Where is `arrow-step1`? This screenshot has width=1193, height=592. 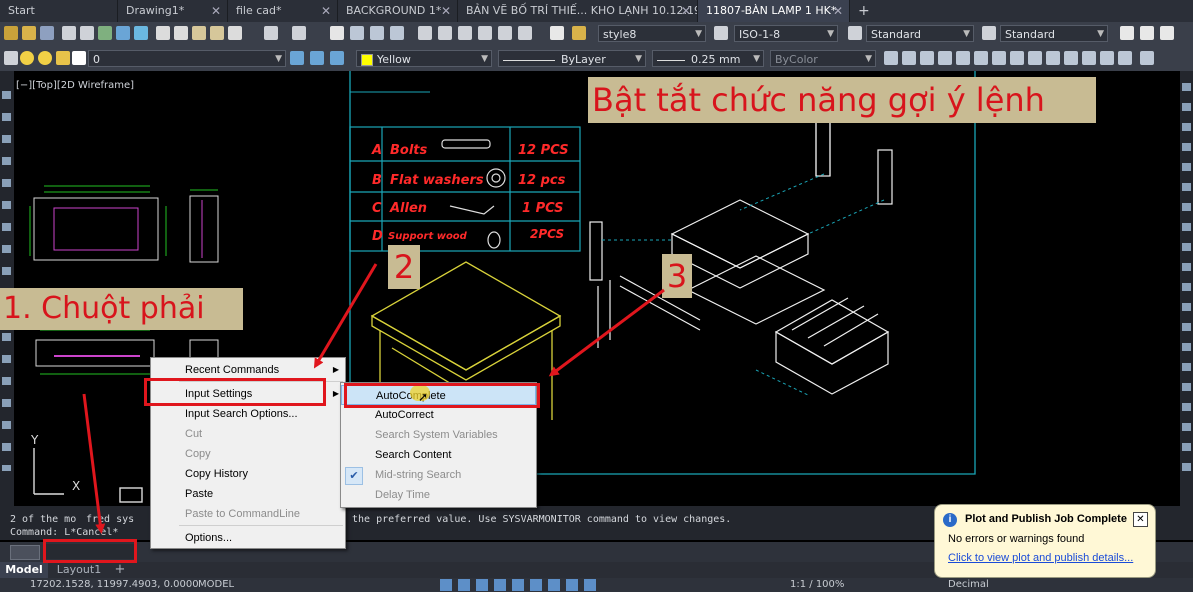
arrow-step1 is located at coordinates (94, 463).